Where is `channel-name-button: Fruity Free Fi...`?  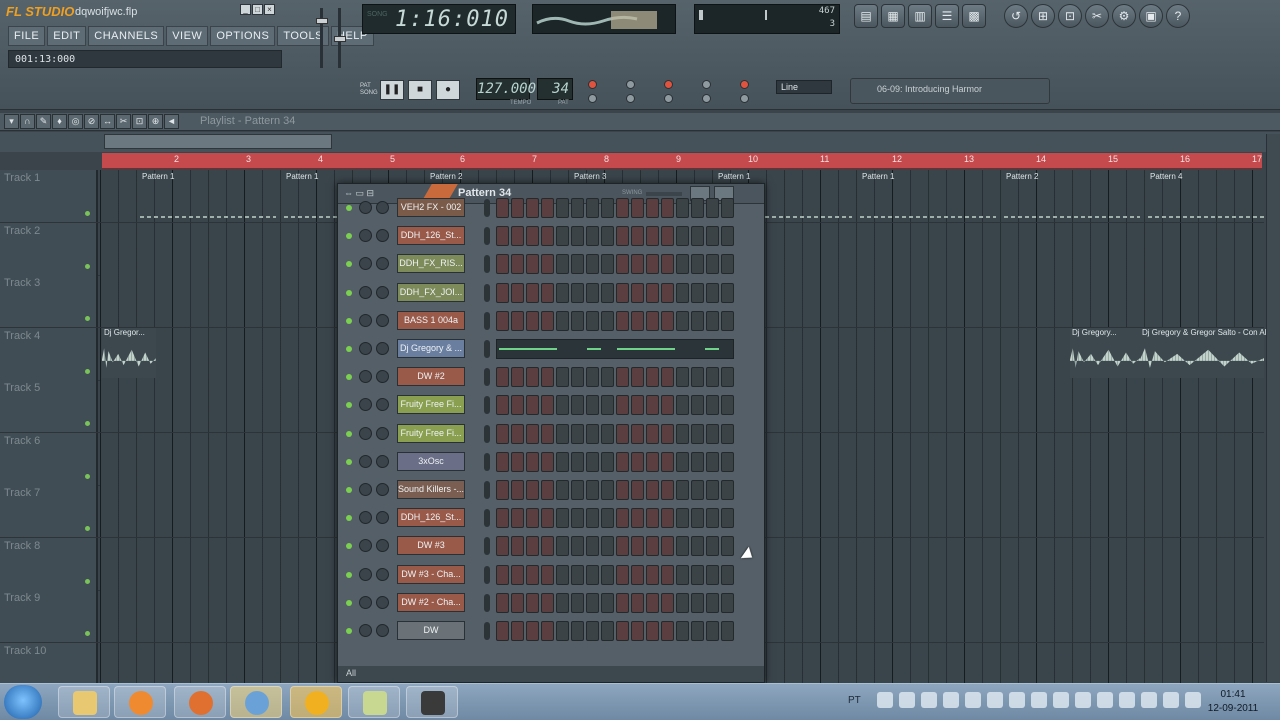
channel-name-button: Fruity Free Fi... is located at coordinates (431, 433).